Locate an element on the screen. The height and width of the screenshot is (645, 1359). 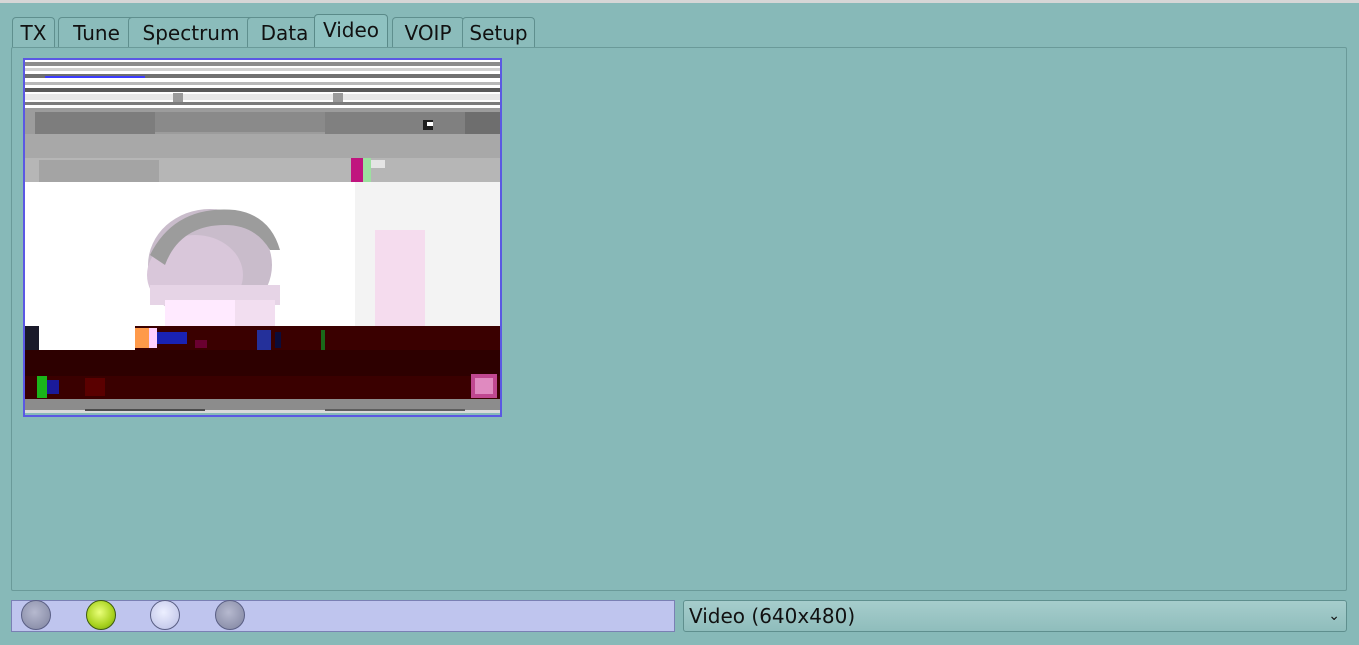
window-top-edge is located at coordinates (679, 1).